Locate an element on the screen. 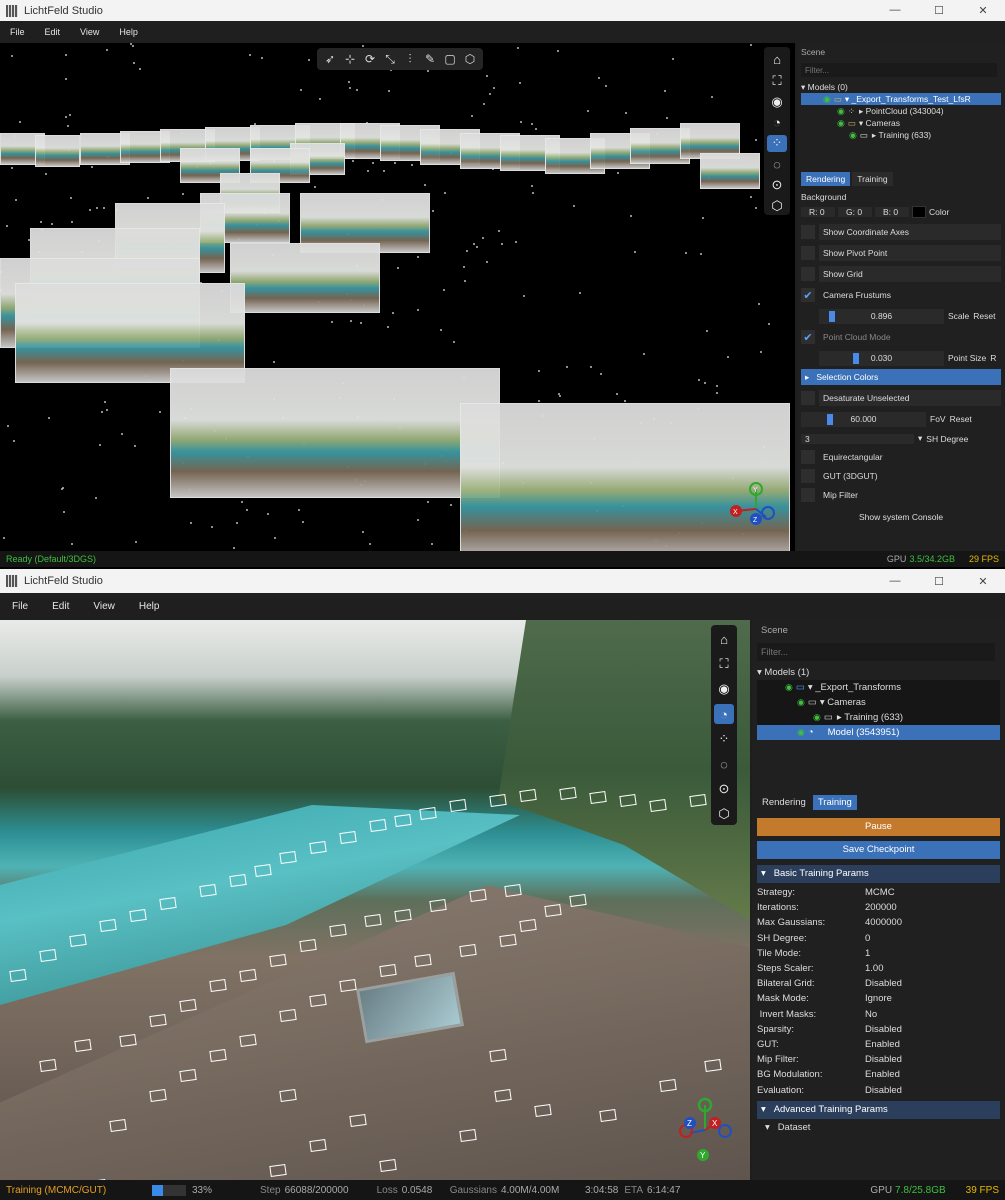 The height and width of the screenshot is (1200, 1005). point-size-reset: R is located at coordinates (993, 358).